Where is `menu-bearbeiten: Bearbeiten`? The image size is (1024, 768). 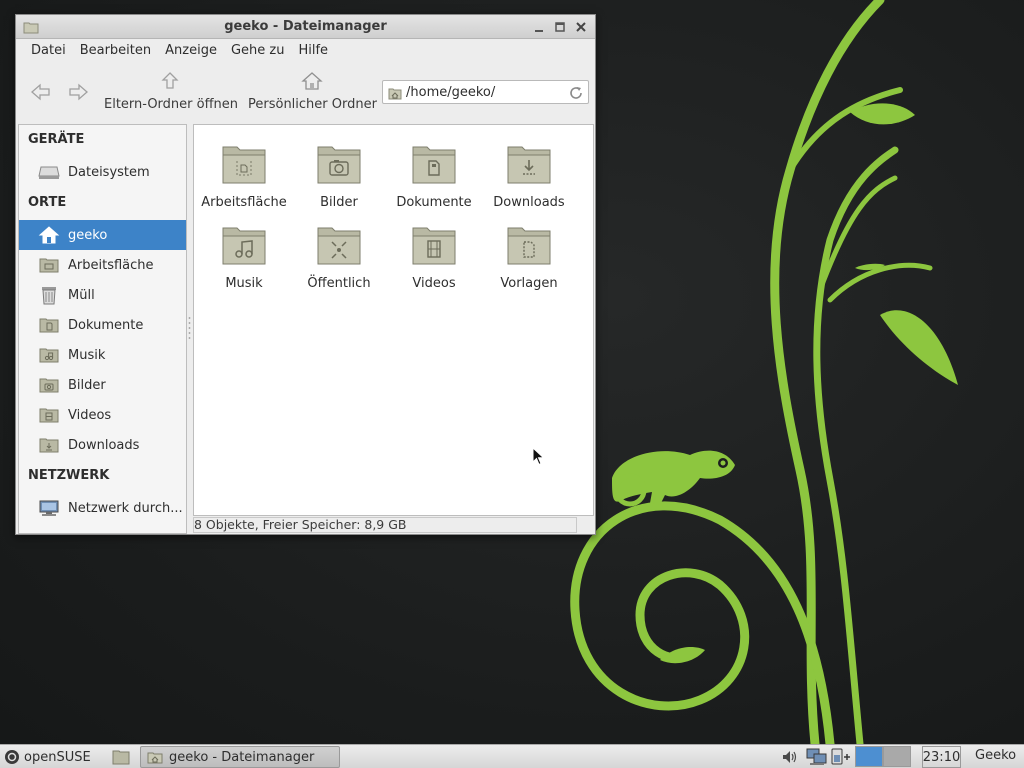 menu-bearbeiten: Bearbeiten is located at coordinates (115, 50).